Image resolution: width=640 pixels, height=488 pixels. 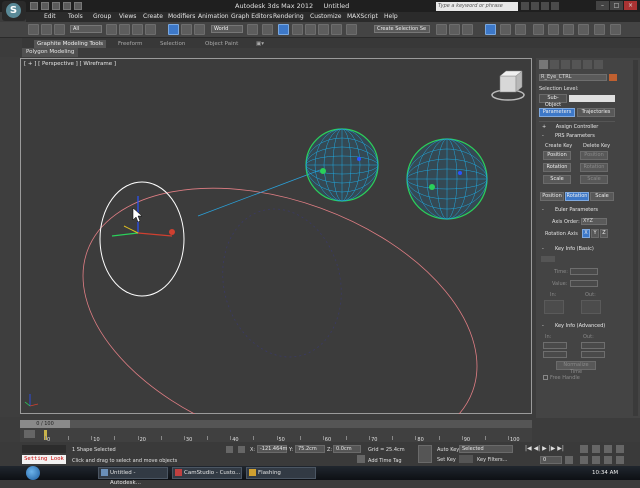 I want to click on select-by-name-icon, so click(x=124, y=29).